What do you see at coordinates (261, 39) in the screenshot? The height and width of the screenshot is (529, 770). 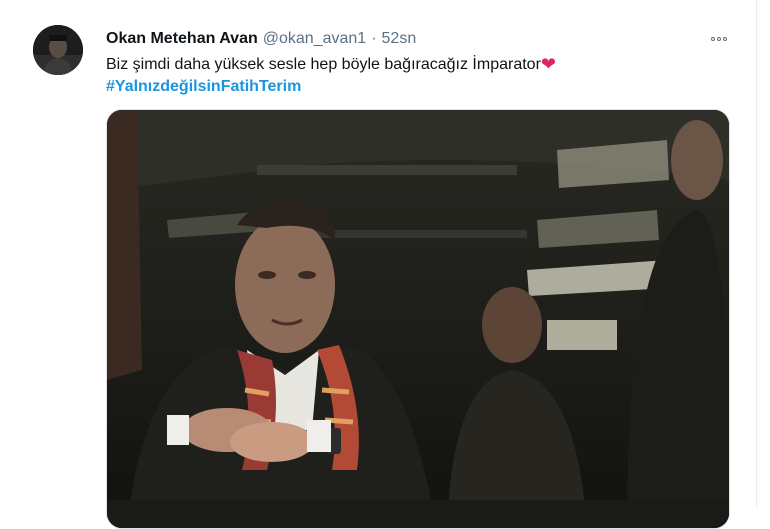 I see `tweet-header: Okan Metehan Avan @okan_avan1 · 52sn` at bounding box center [261, 39].